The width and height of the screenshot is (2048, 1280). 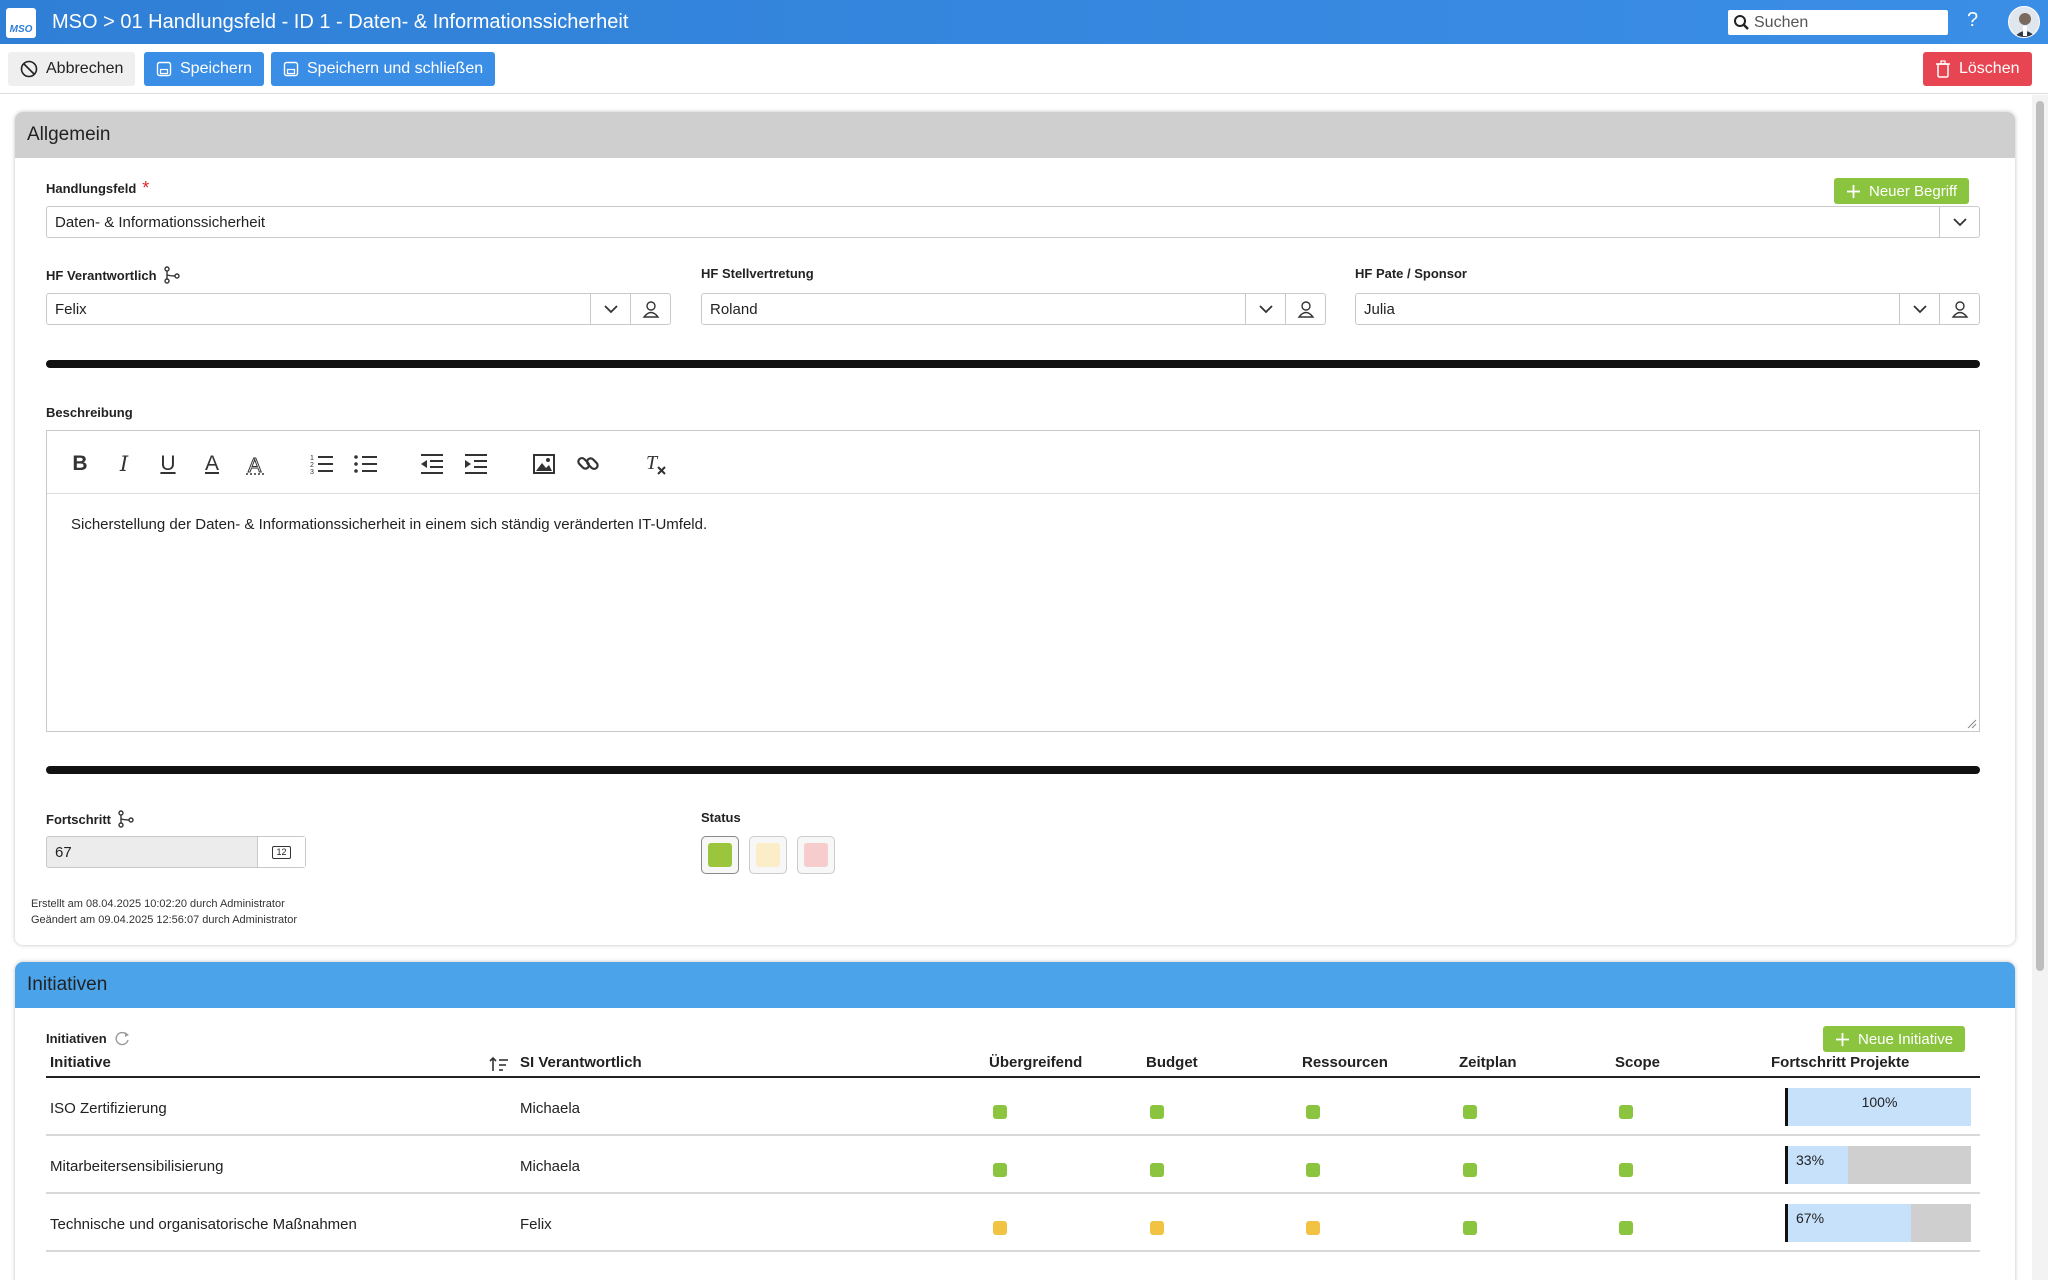 What do you see at coordinates (1157, 1170) in the screenshot?
I see `budget-status-indicator` at bounding box center [1157, 1170].